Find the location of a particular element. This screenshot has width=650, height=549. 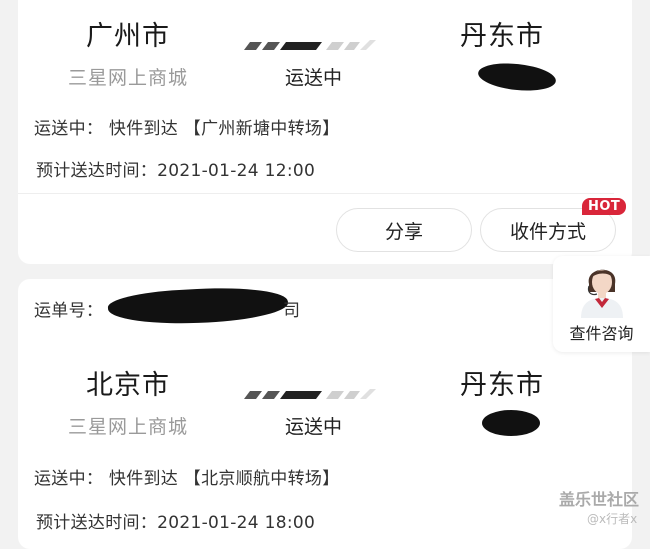

watermark-sub: @x行者x is located at coordinates (612, 519).